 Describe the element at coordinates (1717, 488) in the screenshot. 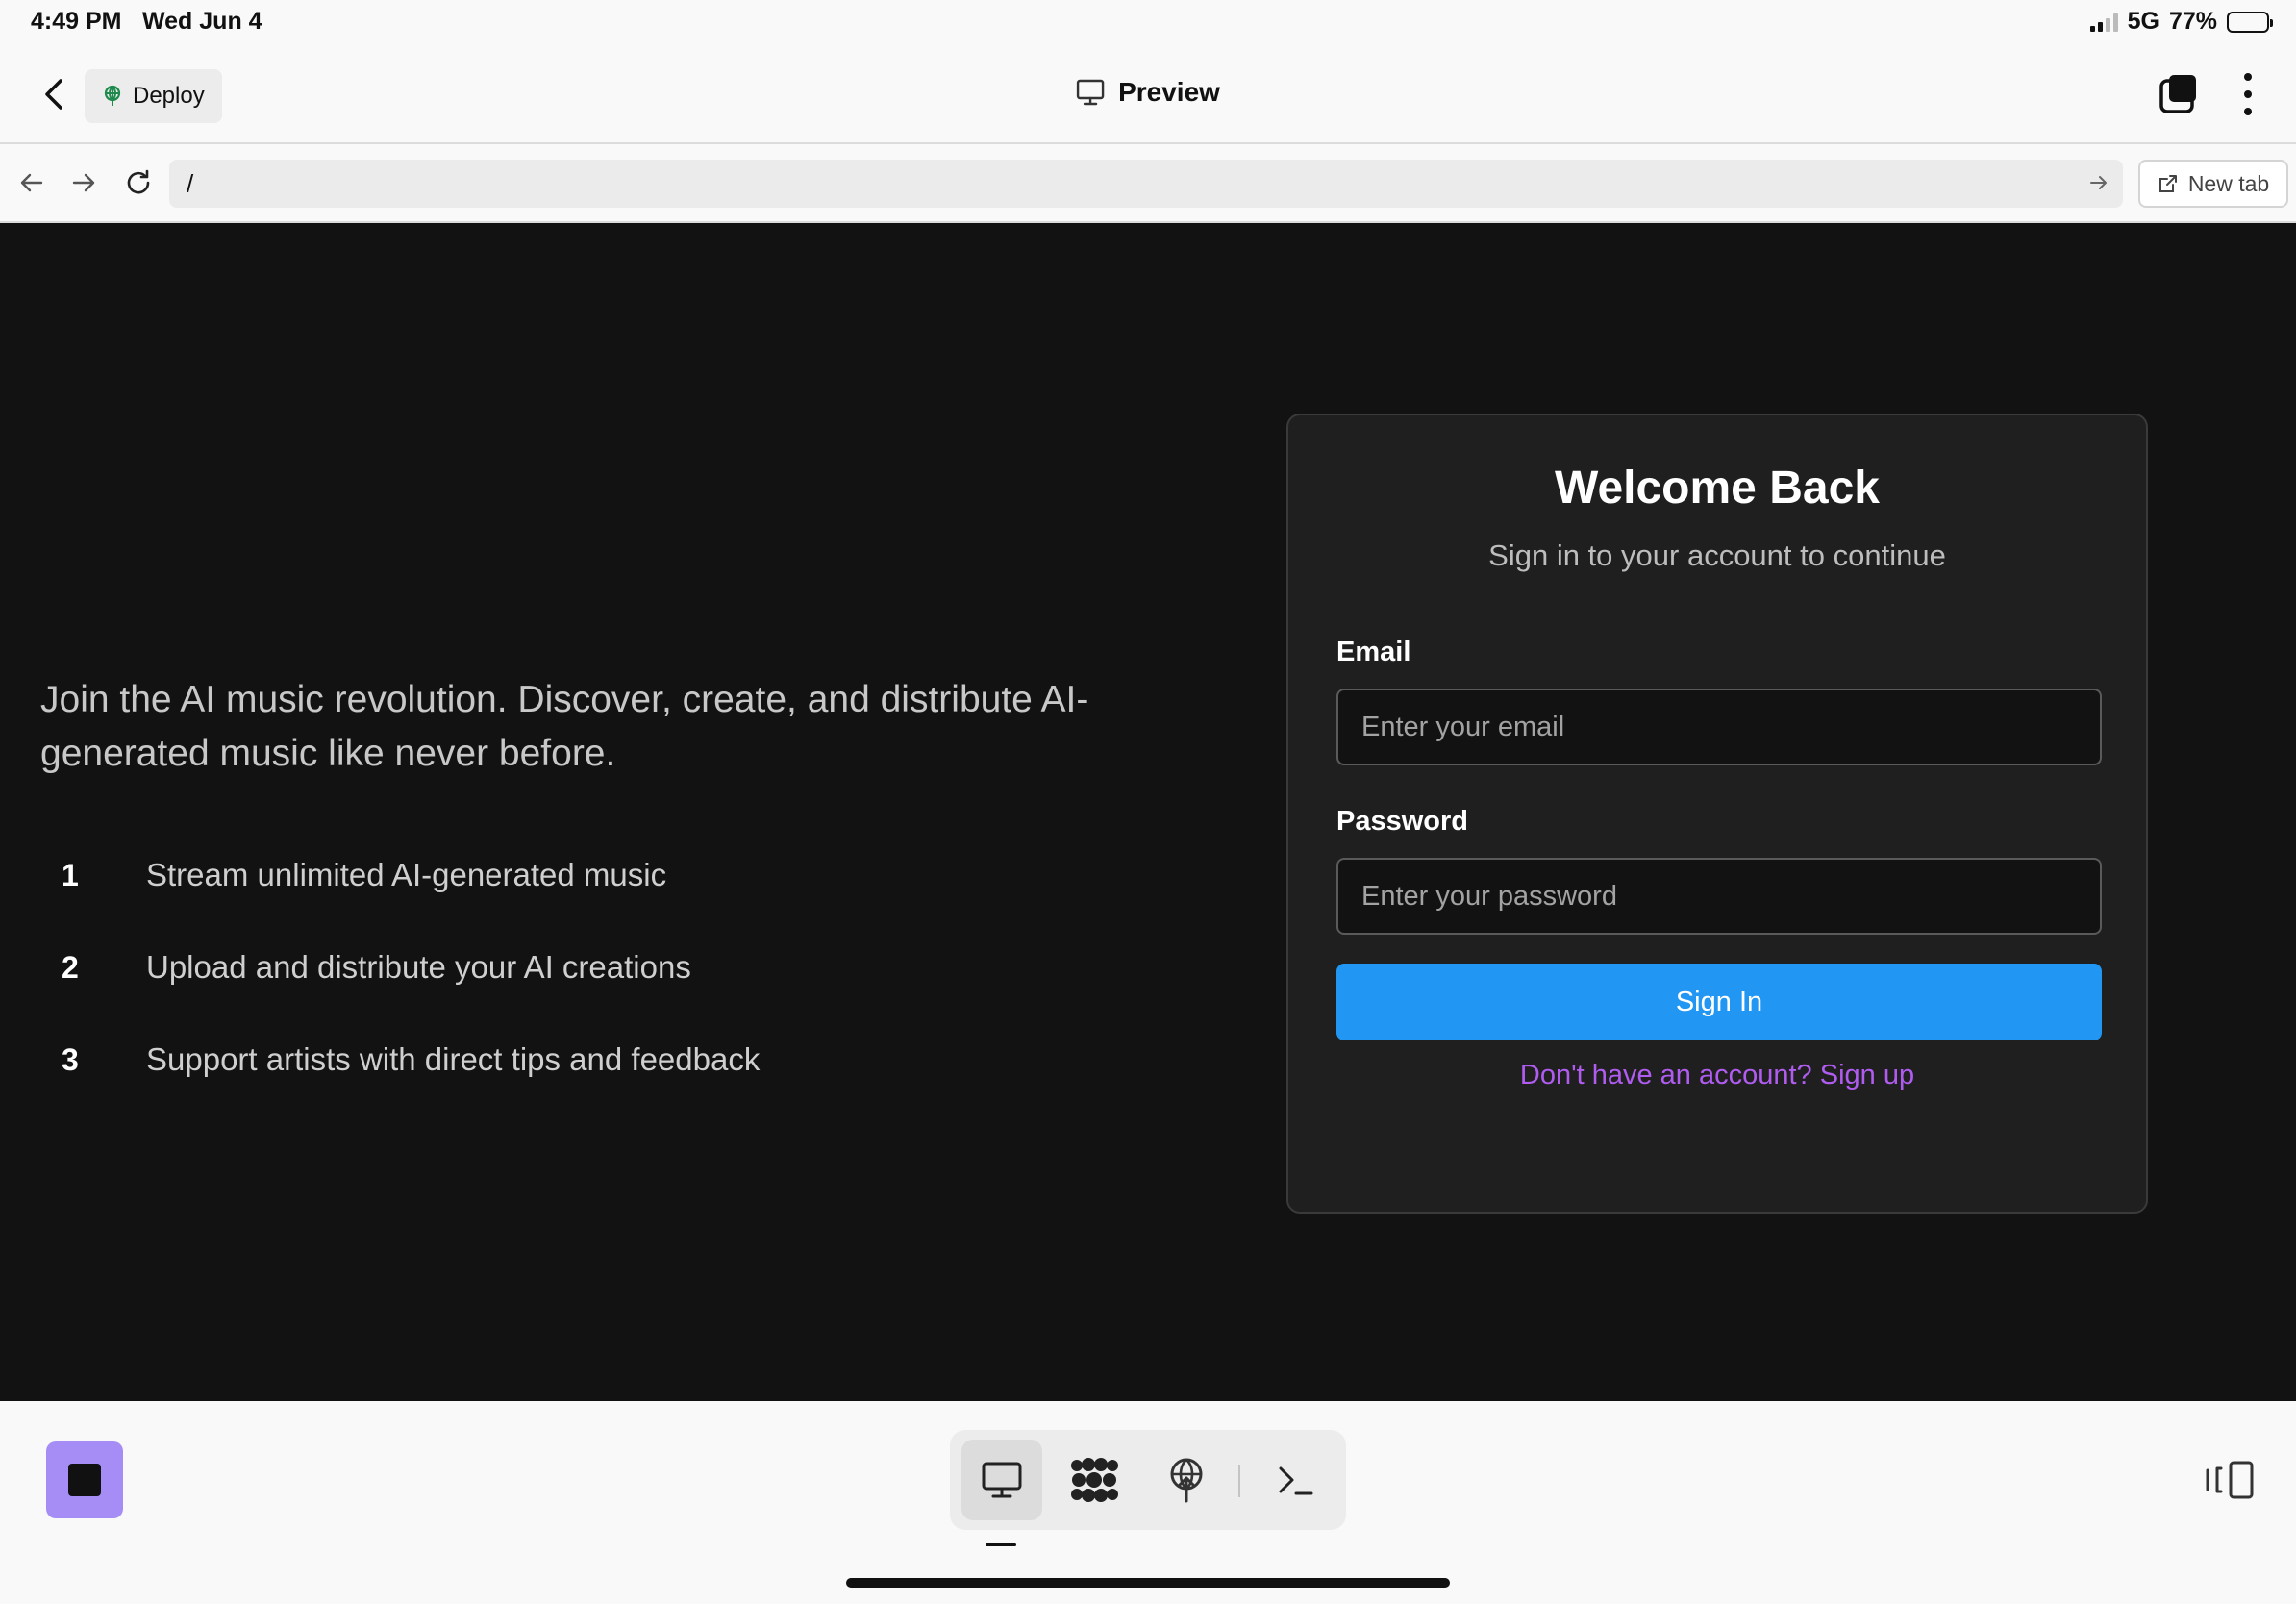

I see `login-title: Welcome Back` at that location.